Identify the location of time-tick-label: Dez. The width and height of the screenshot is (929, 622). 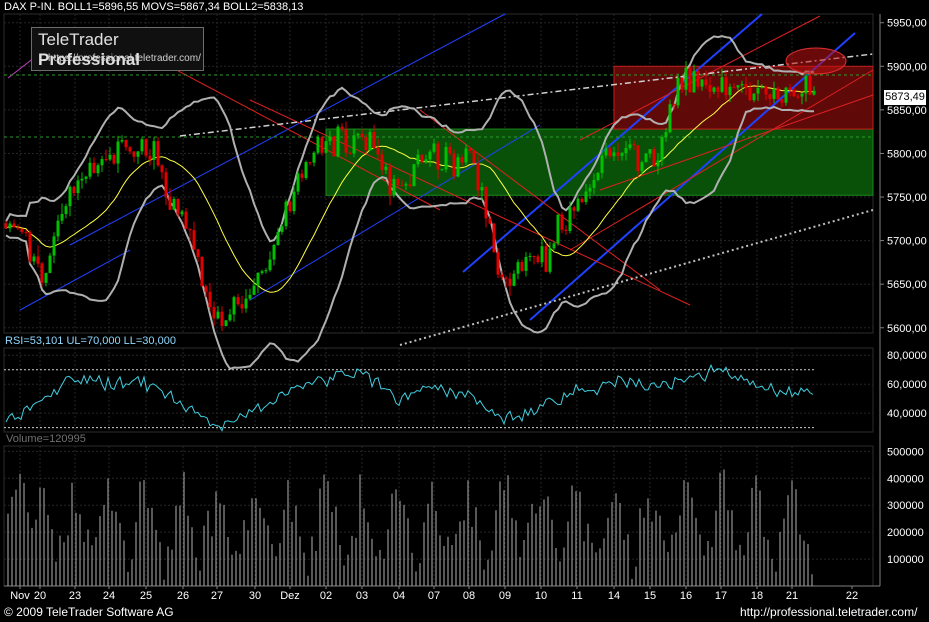
(290, 596).